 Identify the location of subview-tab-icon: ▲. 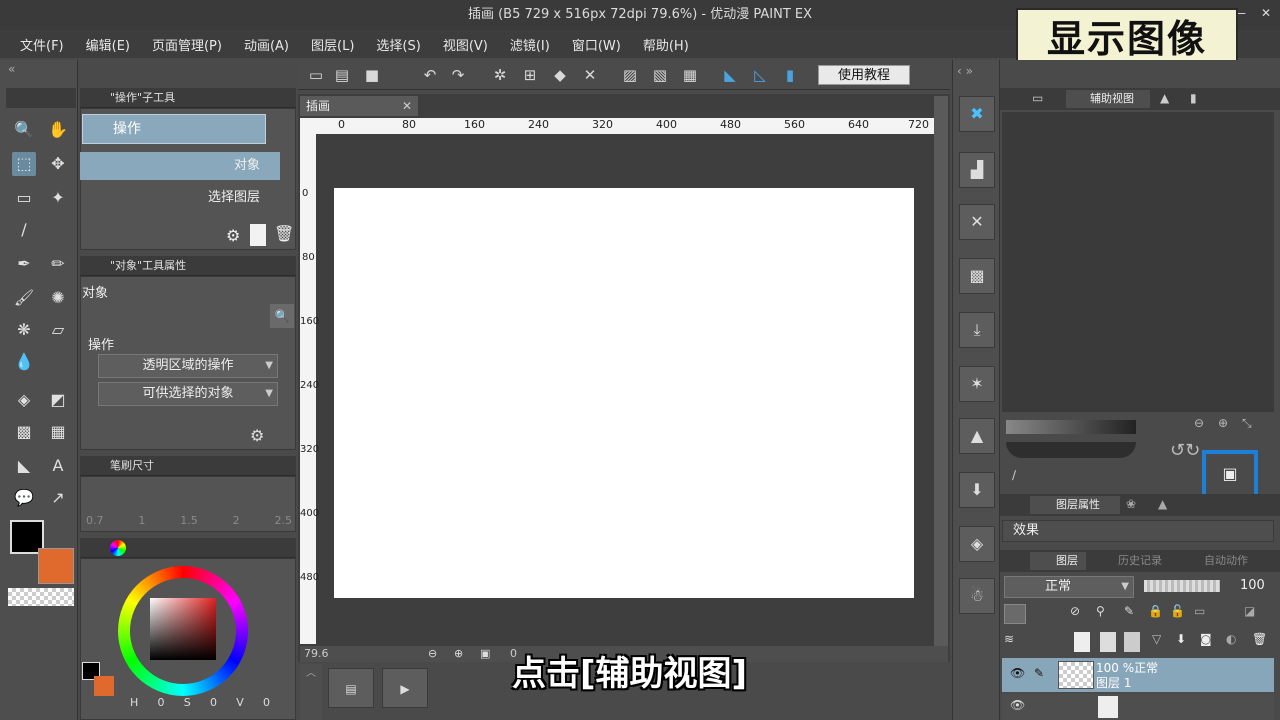
(1164, 98).